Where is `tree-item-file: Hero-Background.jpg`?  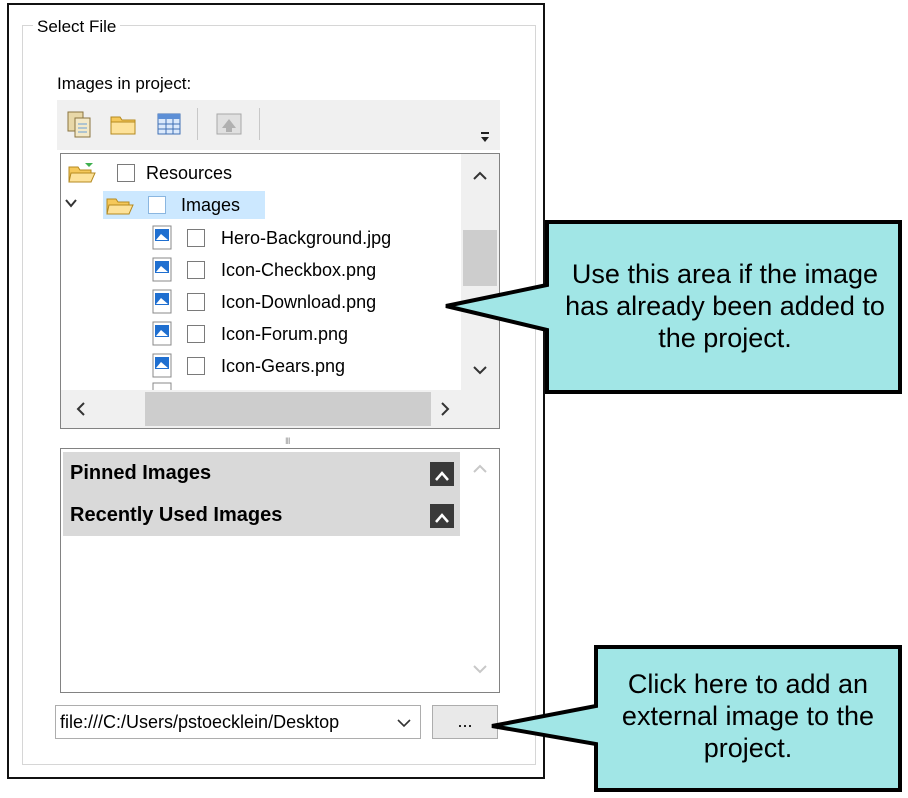 tree-item-file: Hero-Background.jpg is located at coordinates (301, 238).